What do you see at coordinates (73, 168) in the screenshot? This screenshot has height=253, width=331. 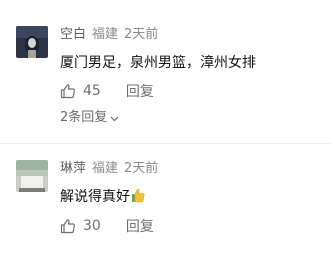 I see `username: 琳萍` at bounding box center [73, 168].